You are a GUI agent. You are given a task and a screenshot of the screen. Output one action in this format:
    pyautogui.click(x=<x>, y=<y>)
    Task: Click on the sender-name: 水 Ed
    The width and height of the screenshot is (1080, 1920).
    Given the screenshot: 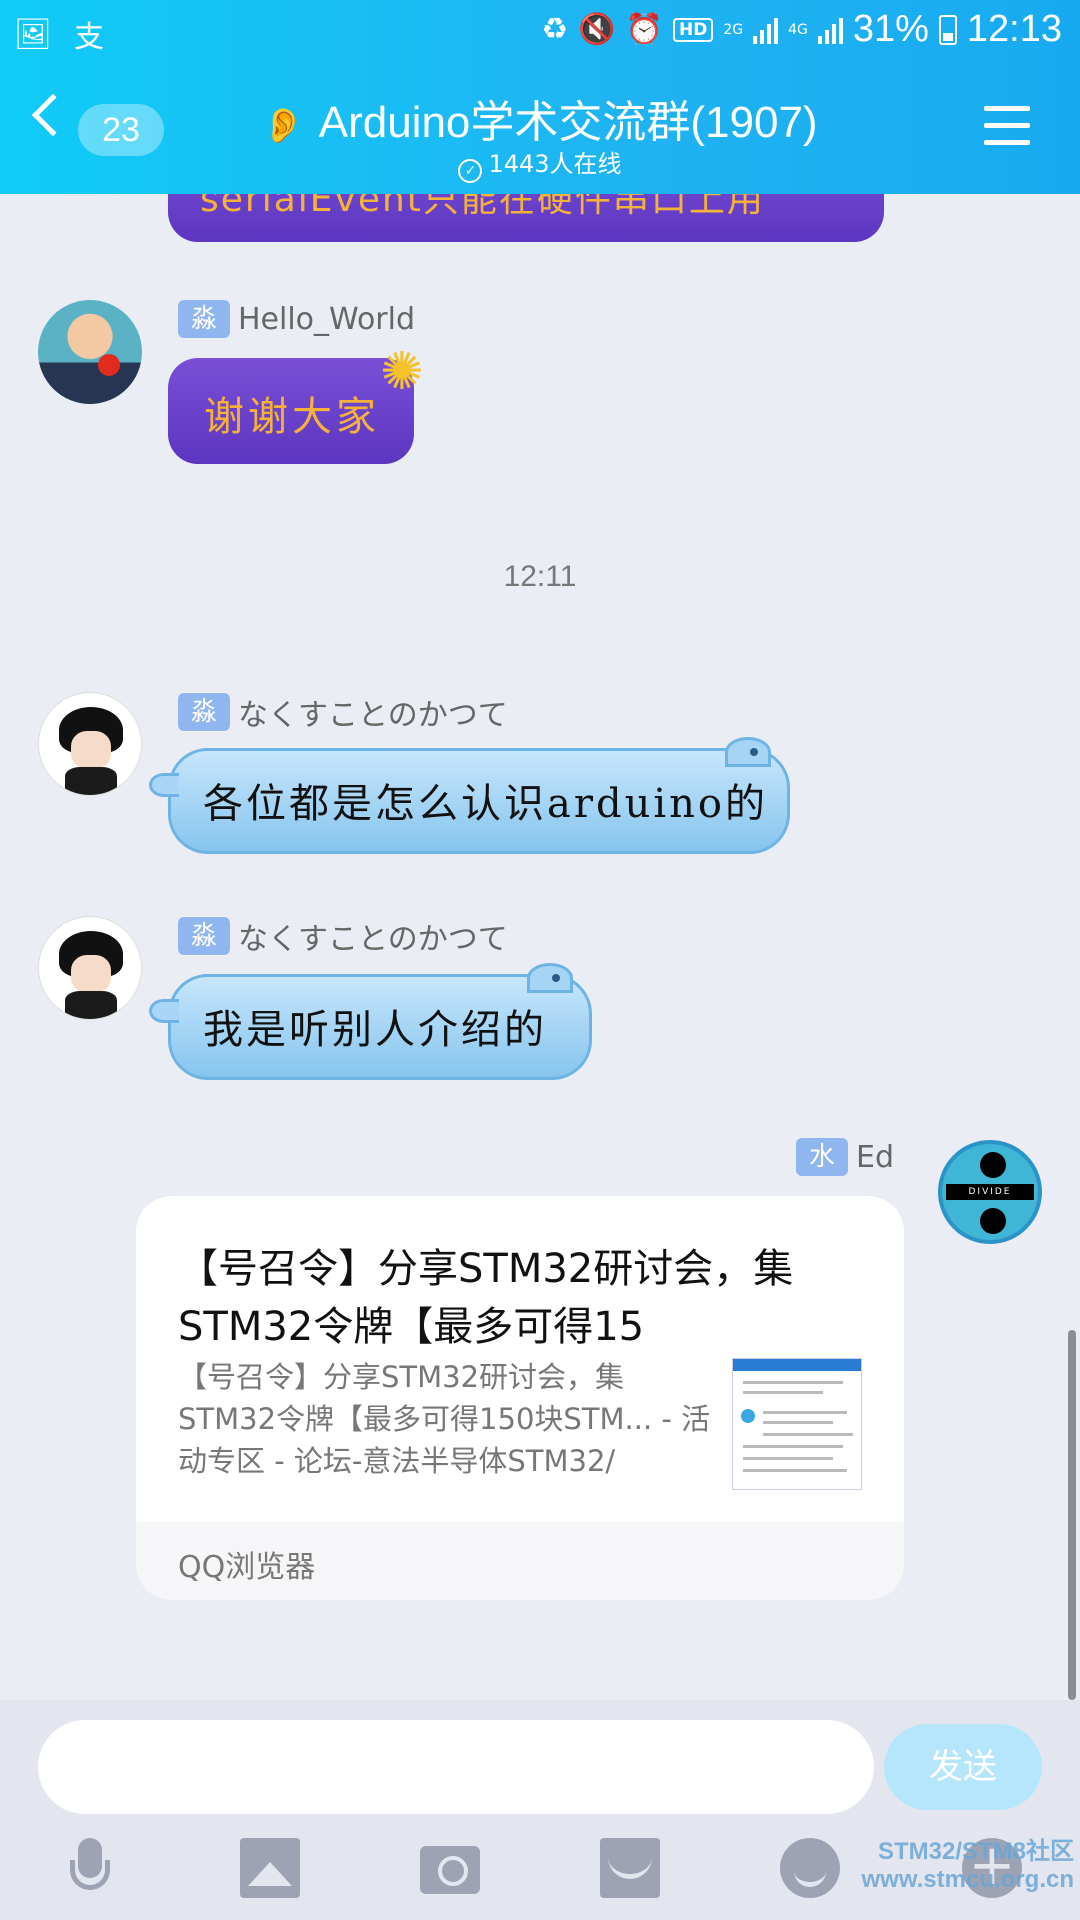 What is the action you would take?
    pyautogui.click(x=845, y=1157)
    